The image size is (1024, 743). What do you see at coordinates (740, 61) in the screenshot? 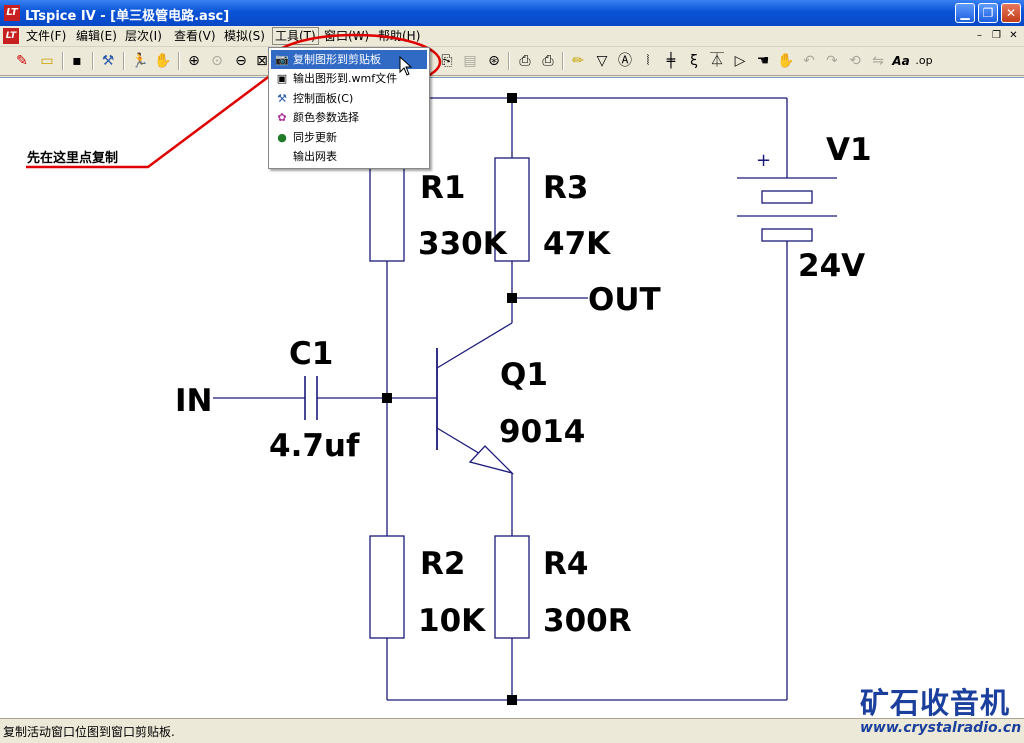
I see `component-icon: ▷` at bounding box center [740, 61].